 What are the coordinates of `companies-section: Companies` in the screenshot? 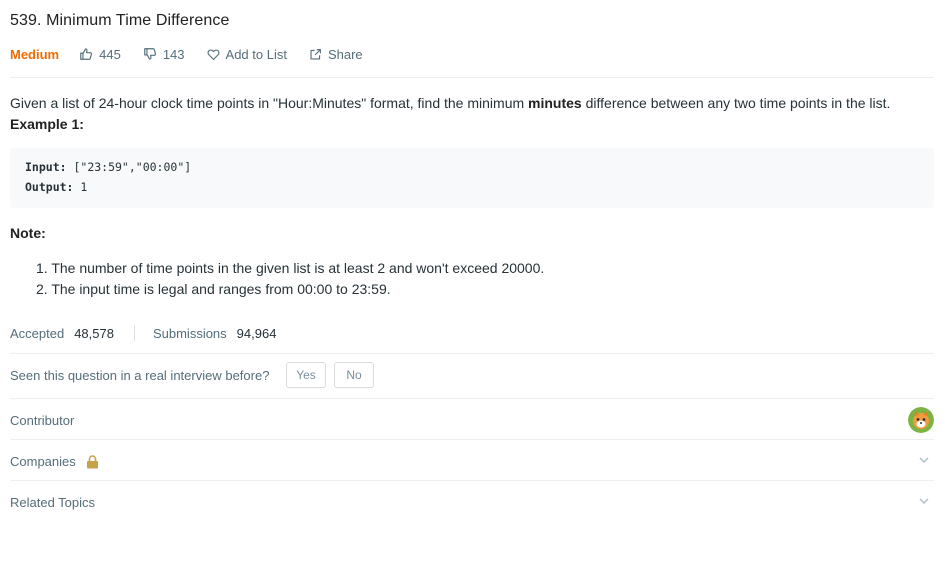 It's located at (54, 461).